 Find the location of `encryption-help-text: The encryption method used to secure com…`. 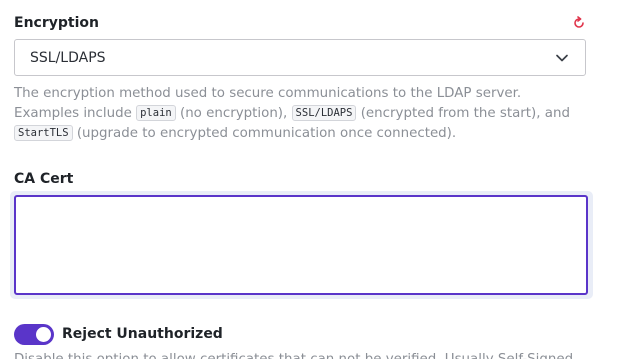

encryption-help-text: The encryption method used to secure com… is located at coordinates (294, 114).